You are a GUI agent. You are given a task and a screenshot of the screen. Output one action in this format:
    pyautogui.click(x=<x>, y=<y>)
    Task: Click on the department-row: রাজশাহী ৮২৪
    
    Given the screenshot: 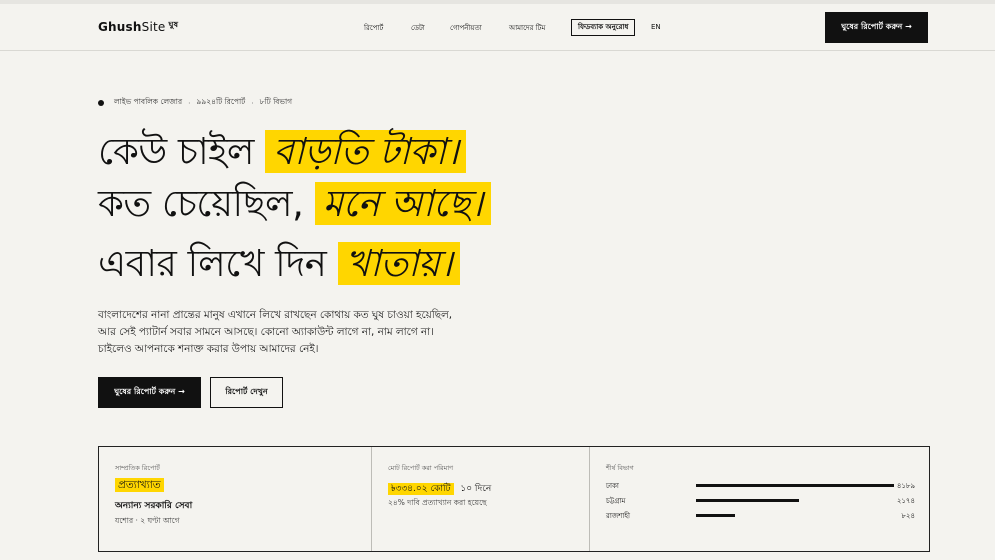 What is the action you would take?
    pyautogui.click(x=760, y=517)
    